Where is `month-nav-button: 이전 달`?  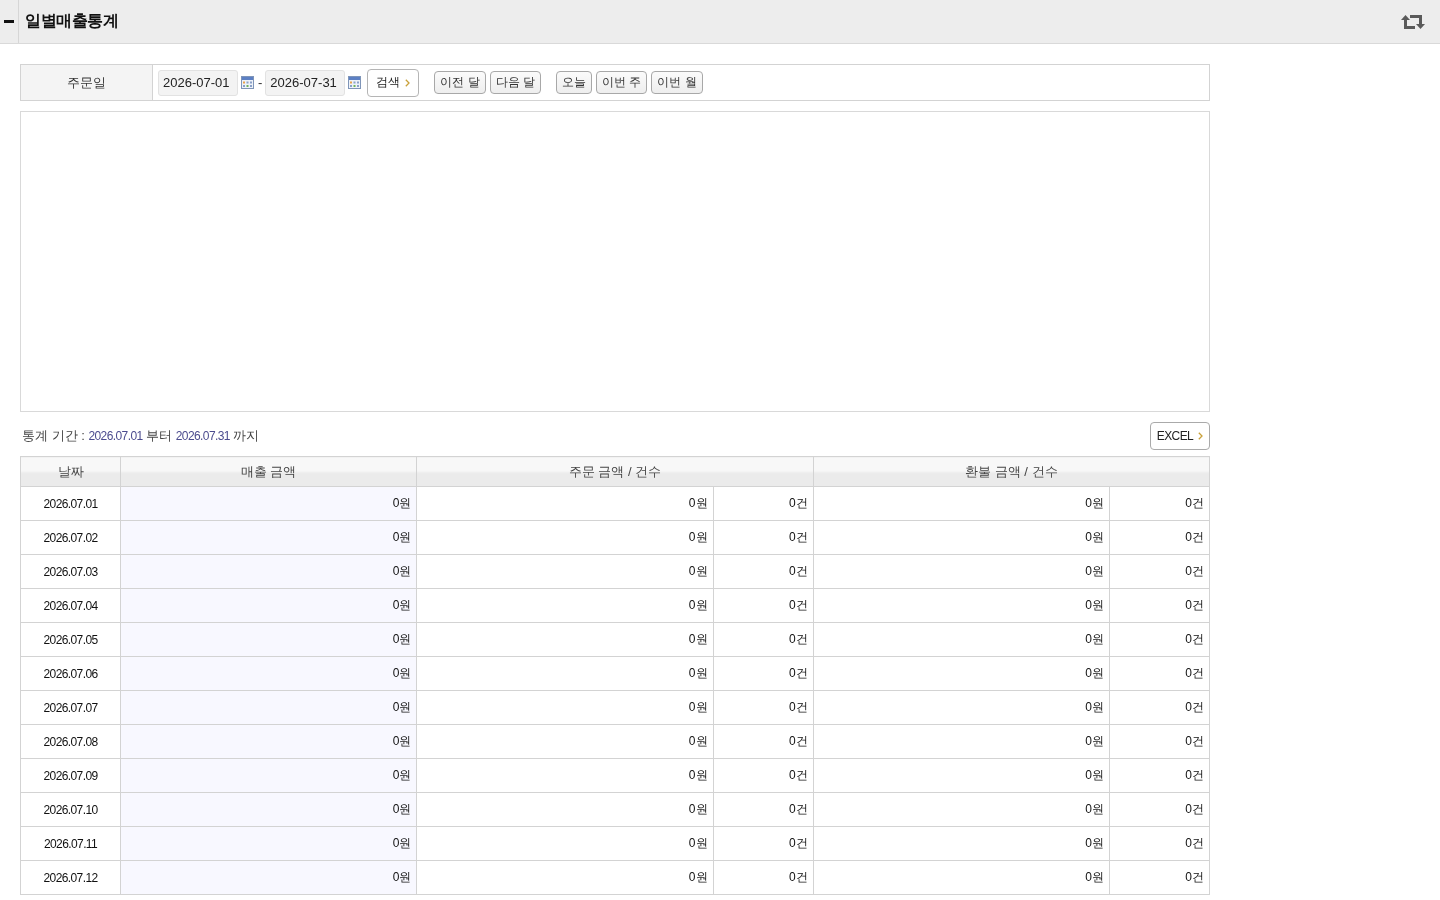
month-nav-button: 이전 달 is located at coordinates (460, 82).